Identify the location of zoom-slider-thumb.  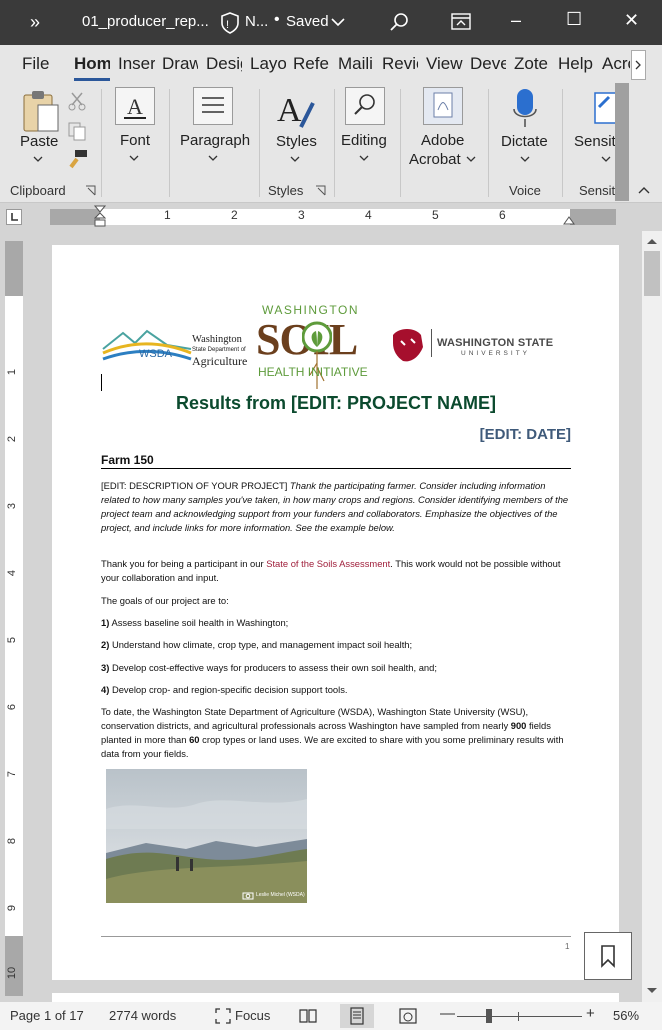
(489, 1016).